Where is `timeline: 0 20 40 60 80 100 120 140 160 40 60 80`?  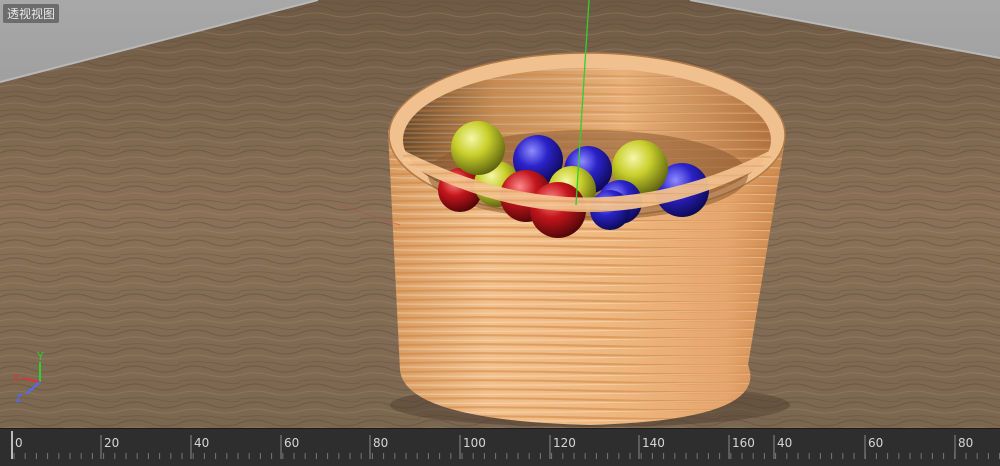
timeline: 0 20 40 60 80 100 120 140 160 40 60 80 is located at coordinates (500, 447).